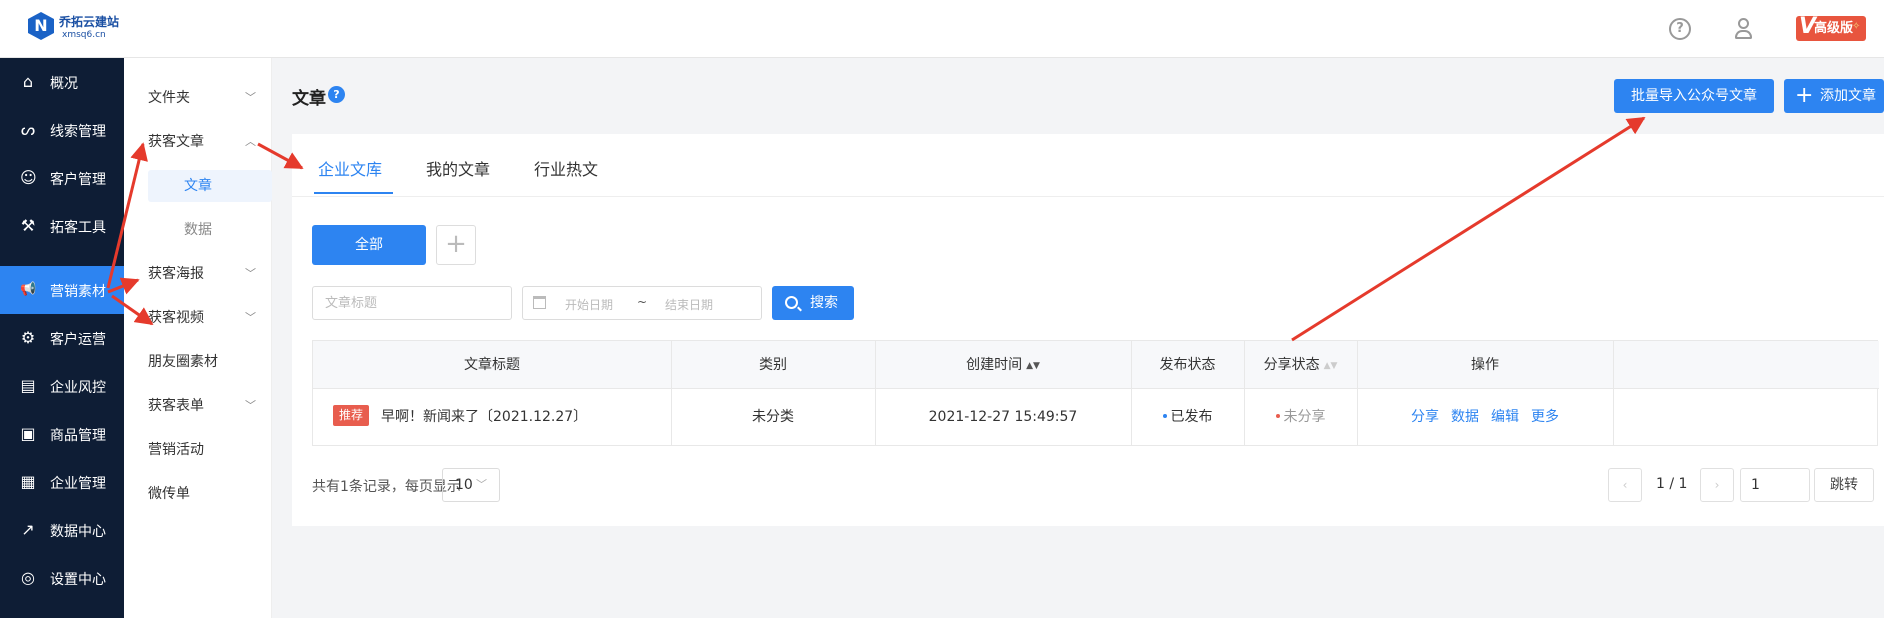 The image size is (1884, 618). Describe the element at coordinates (78, 388) in the screenshot. I see `sidebar-item-label: 企业风控` at that location.